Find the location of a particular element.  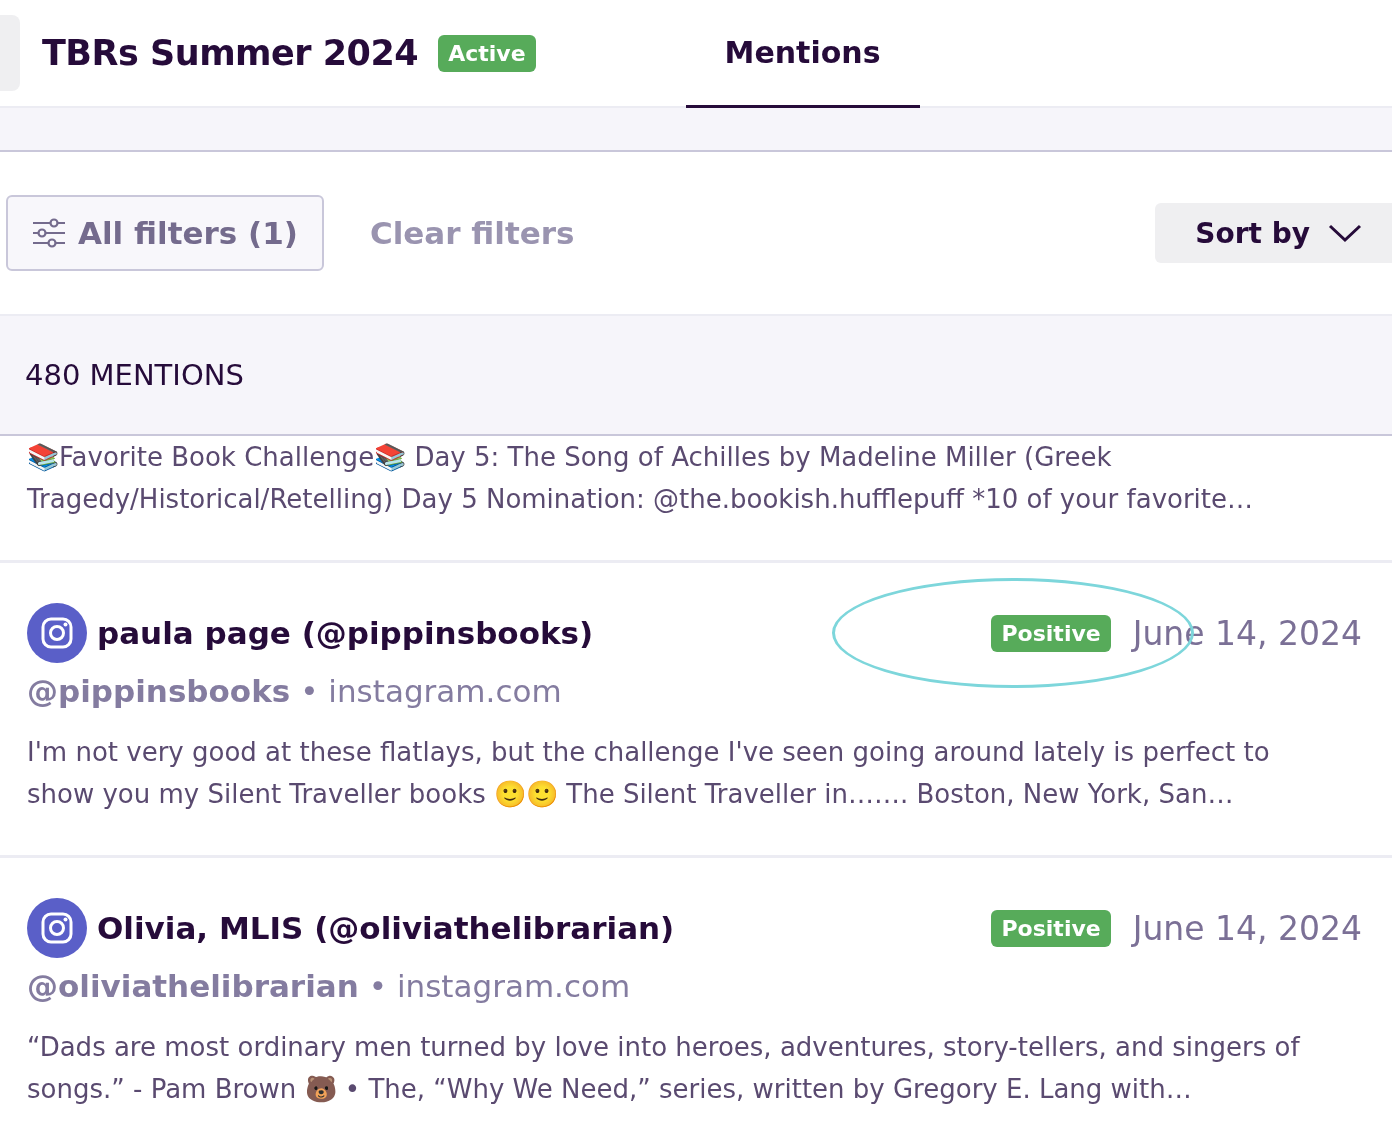

all-filters-button: All filters (1) is located at coordinates (165, 233).